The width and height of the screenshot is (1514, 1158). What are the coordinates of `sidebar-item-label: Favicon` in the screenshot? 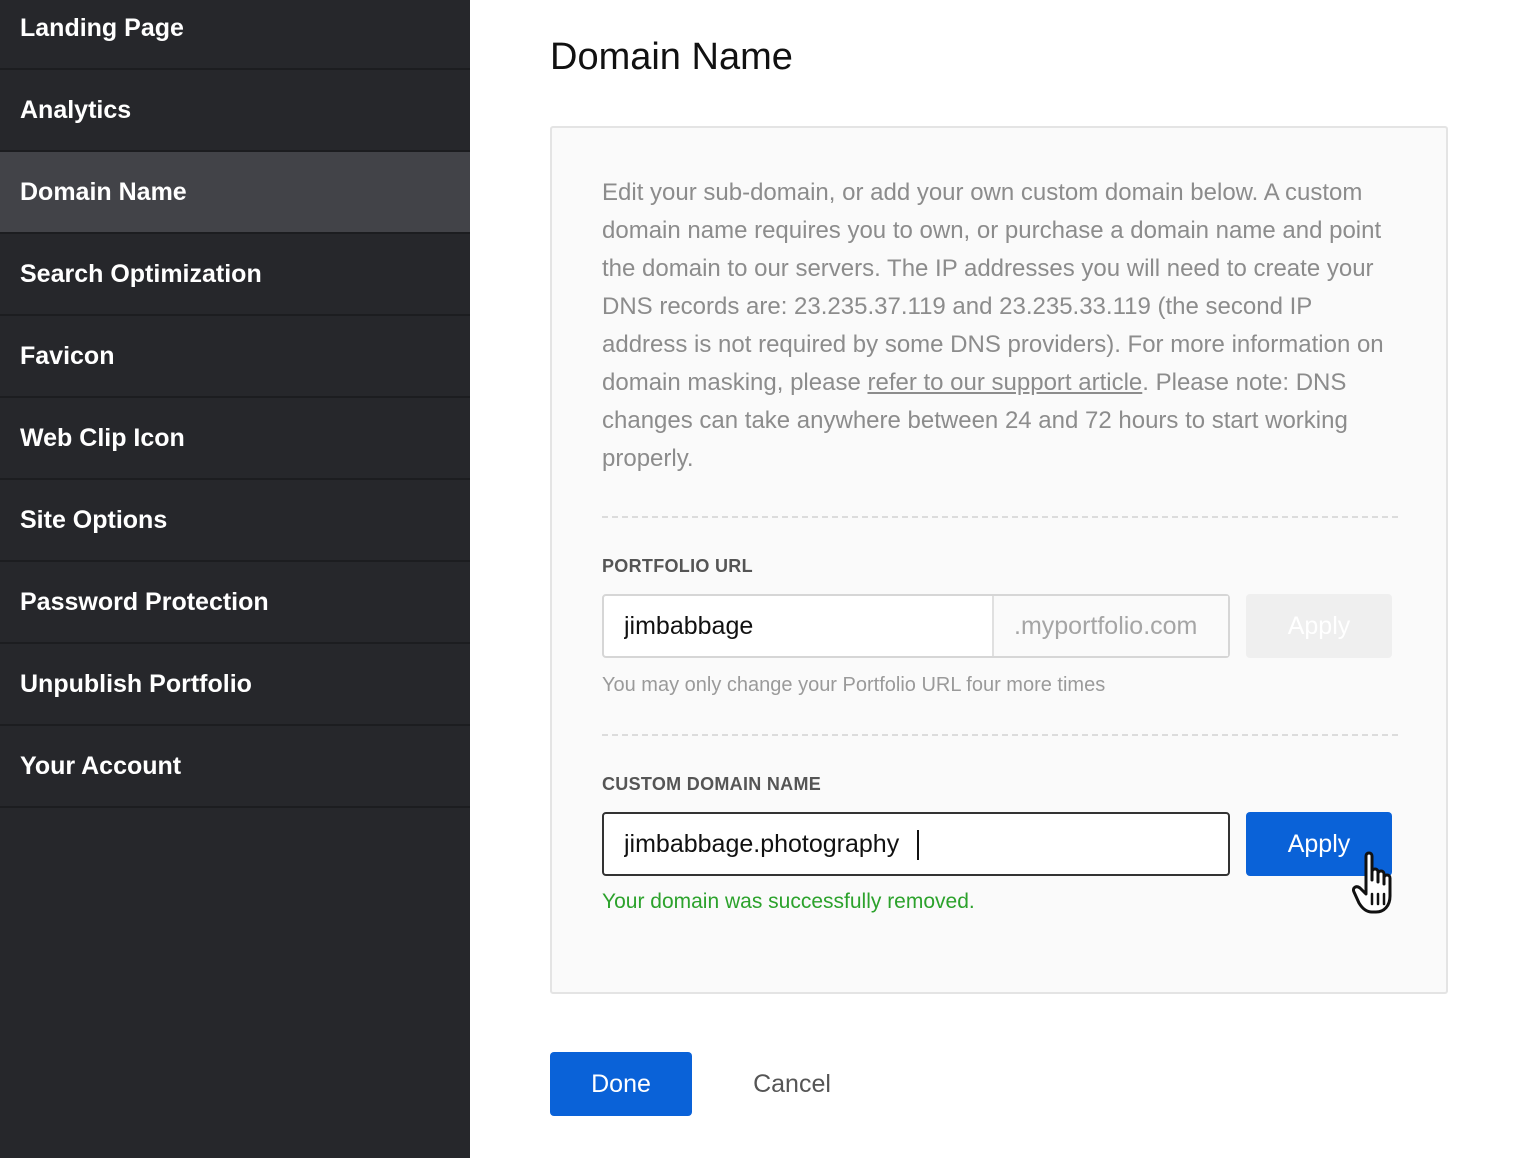 It's located at (67, 355).